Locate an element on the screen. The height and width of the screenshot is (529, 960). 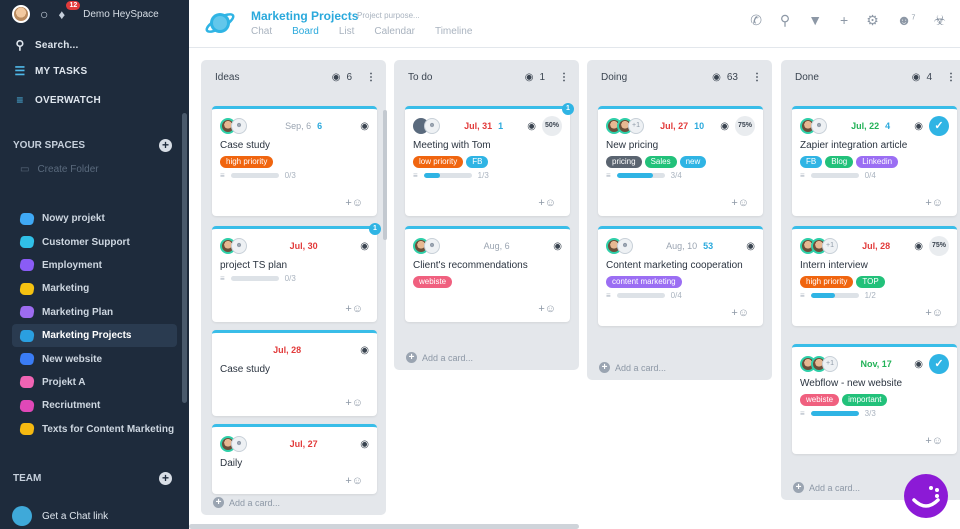
column-title: To do is located at coordinates (466, 77).